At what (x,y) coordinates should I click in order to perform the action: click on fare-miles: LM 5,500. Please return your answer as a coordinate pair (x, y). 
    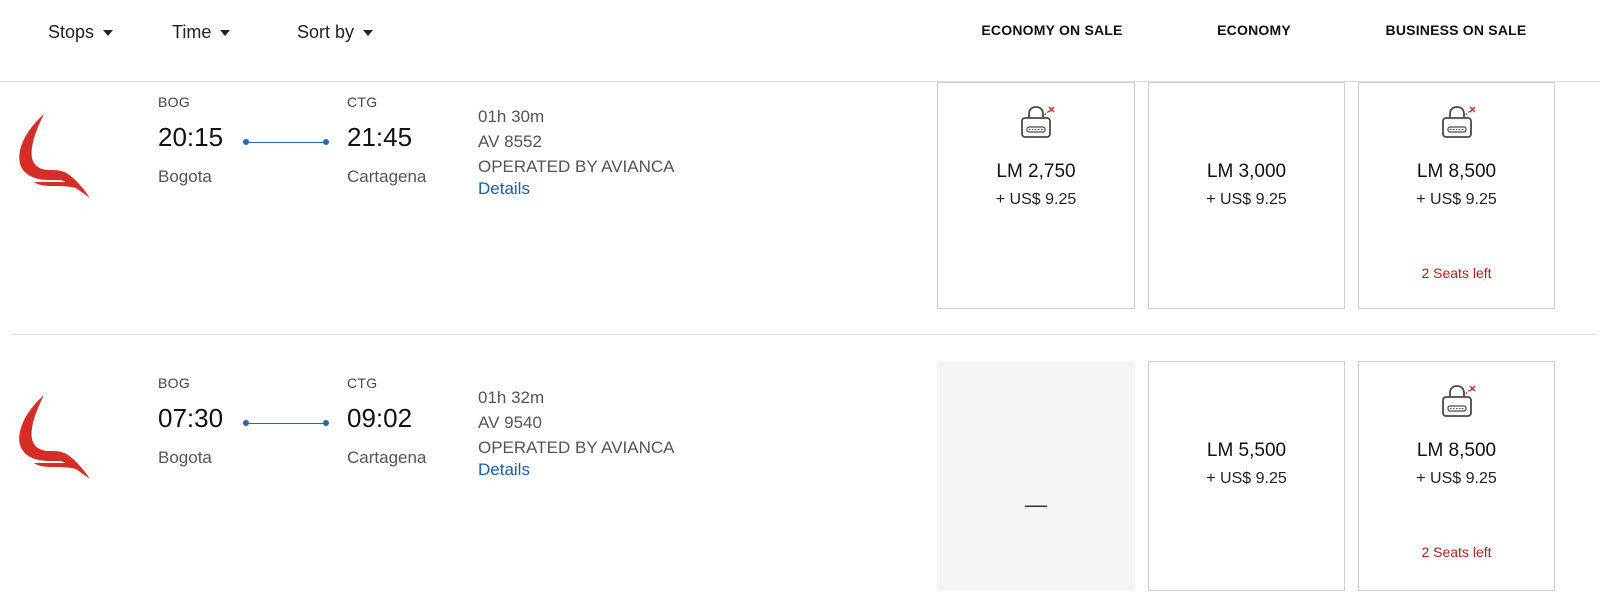
    Looking at the image, I should click on (1246, 450).